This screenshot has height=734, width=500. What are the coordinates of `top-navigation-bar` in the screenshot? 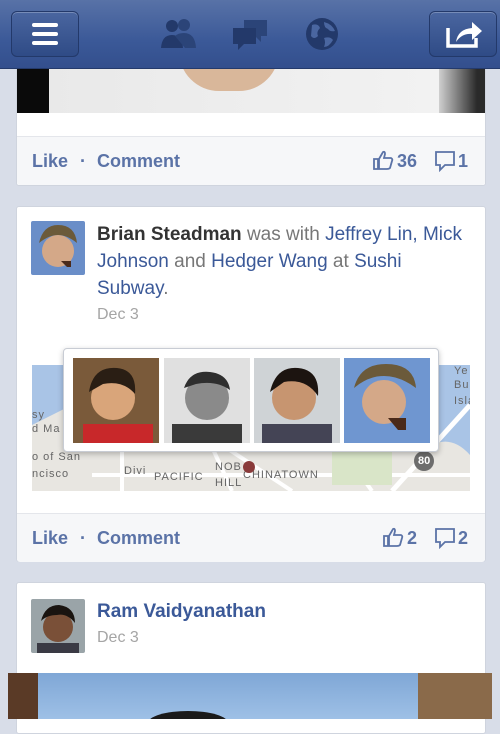 It's located at (250, 34).